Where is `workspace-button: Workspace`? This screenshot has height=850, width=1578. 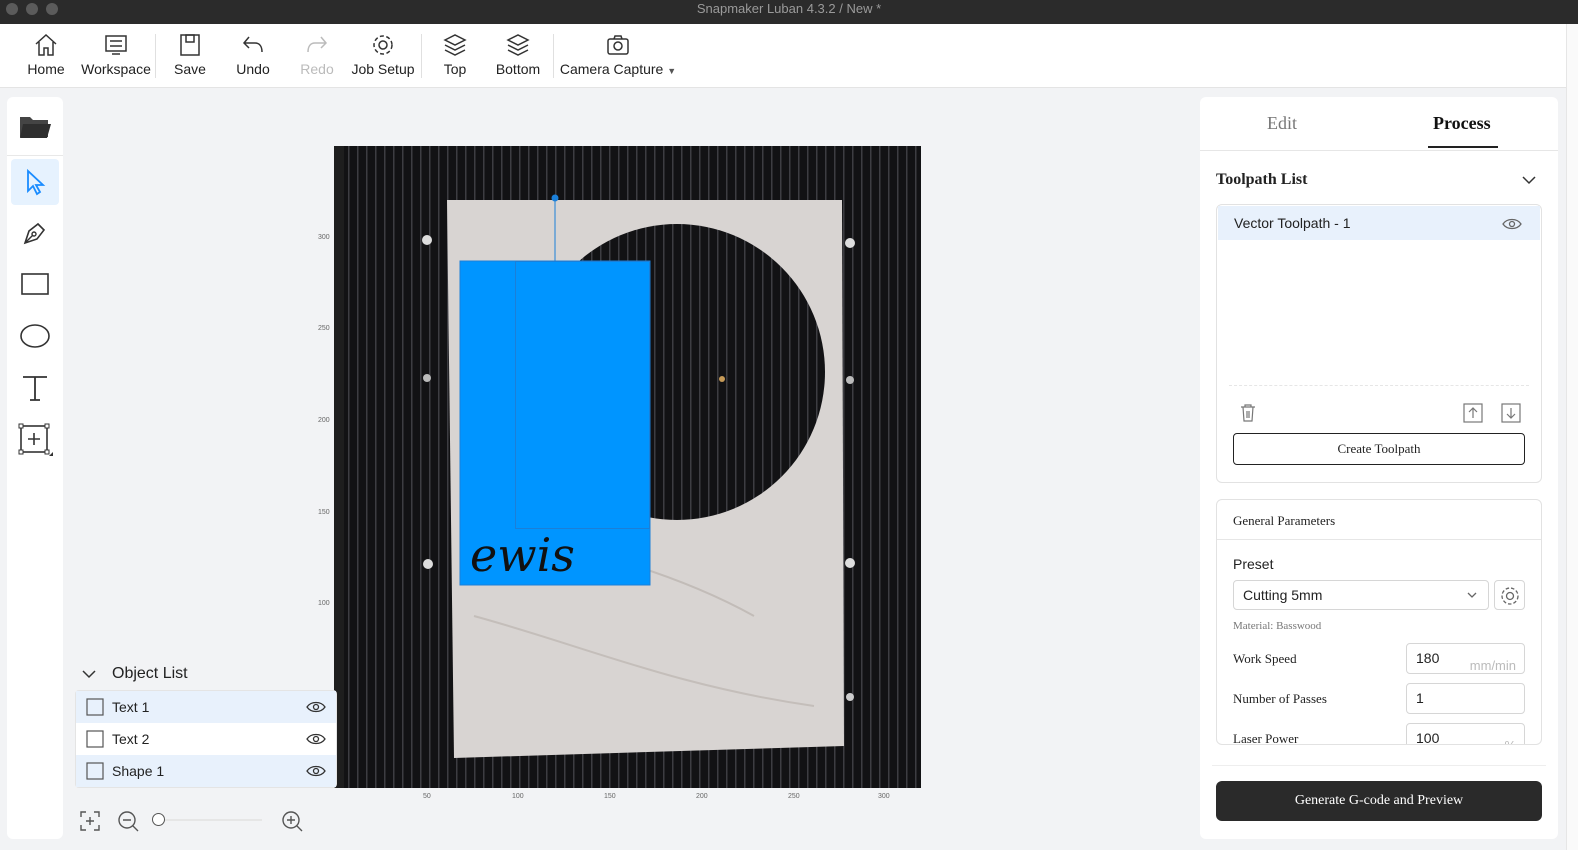
workspace-button: Workspace is located at coordinates (116, 58).